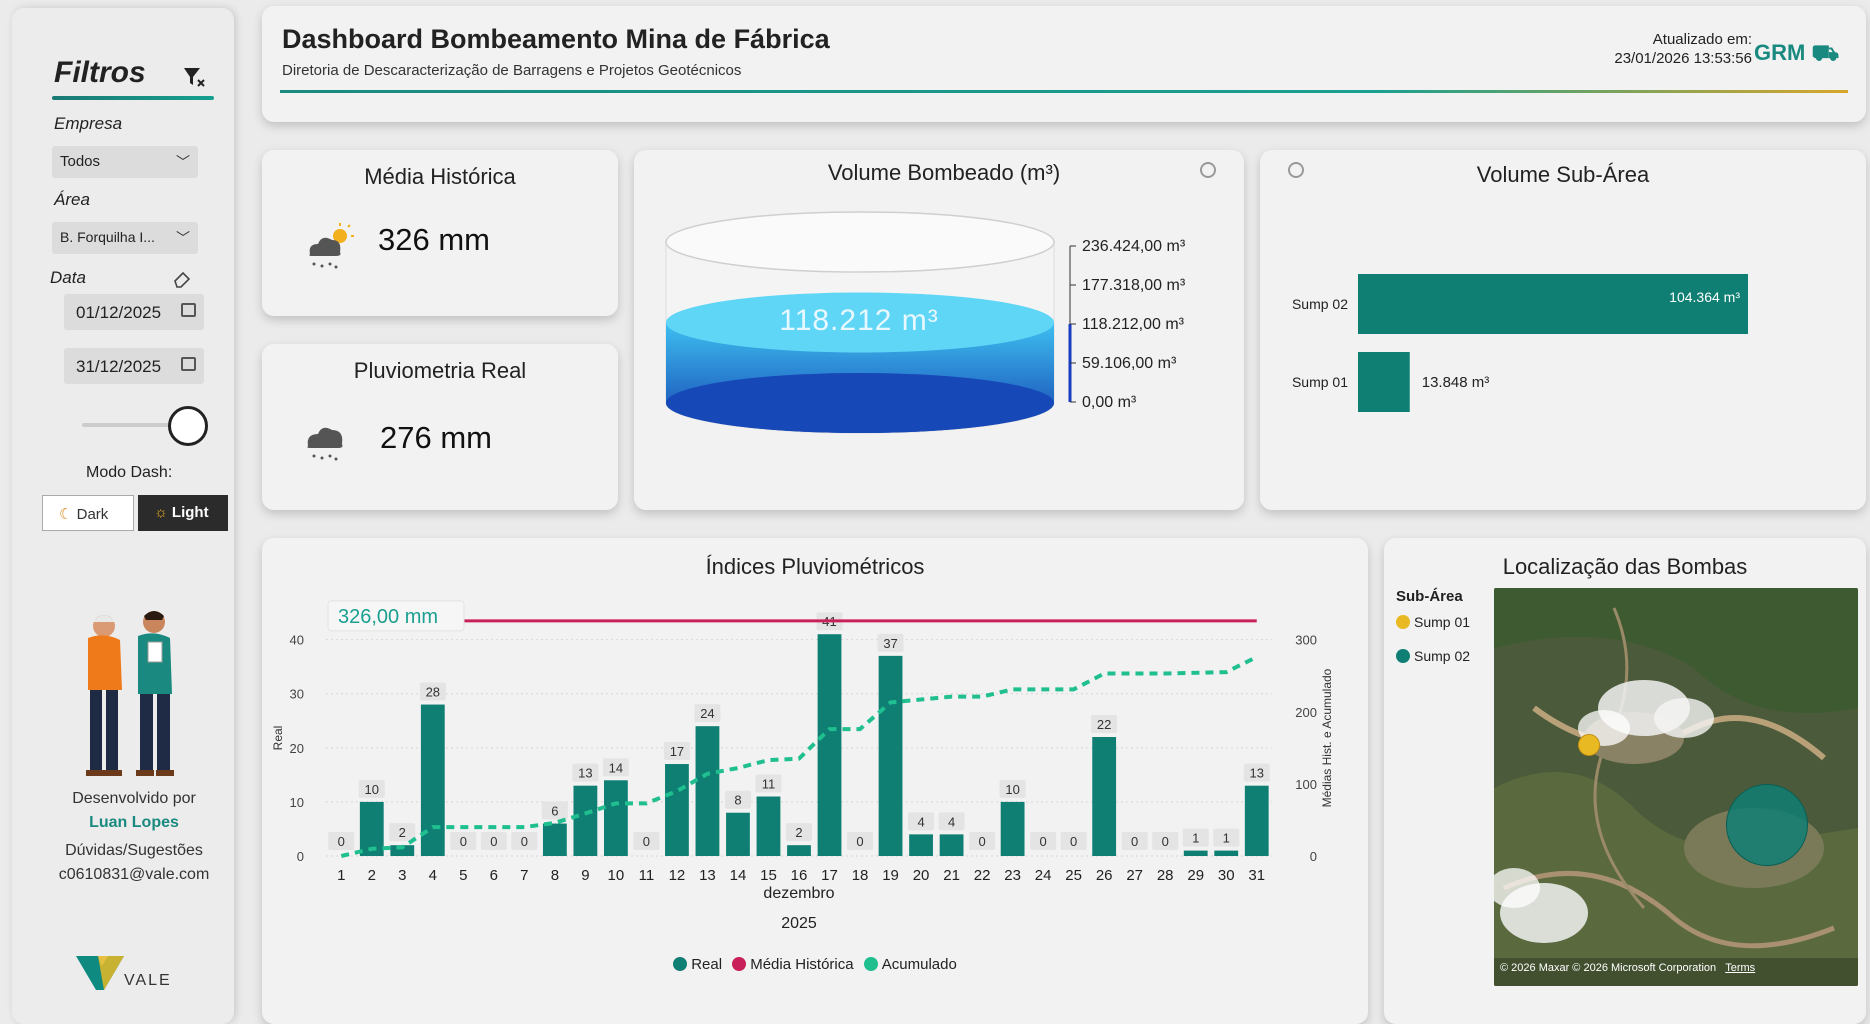 Image resolution: width=1870 pixels, height=1024 pixels. I want to click on legend-real-label: Real, so click(706, 964).